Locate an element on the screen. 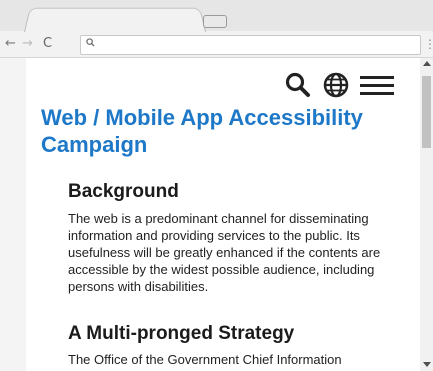 Image resolution: width=433 pixels, height=371 pixels. tab-strip is located at coordinates (216, 16).